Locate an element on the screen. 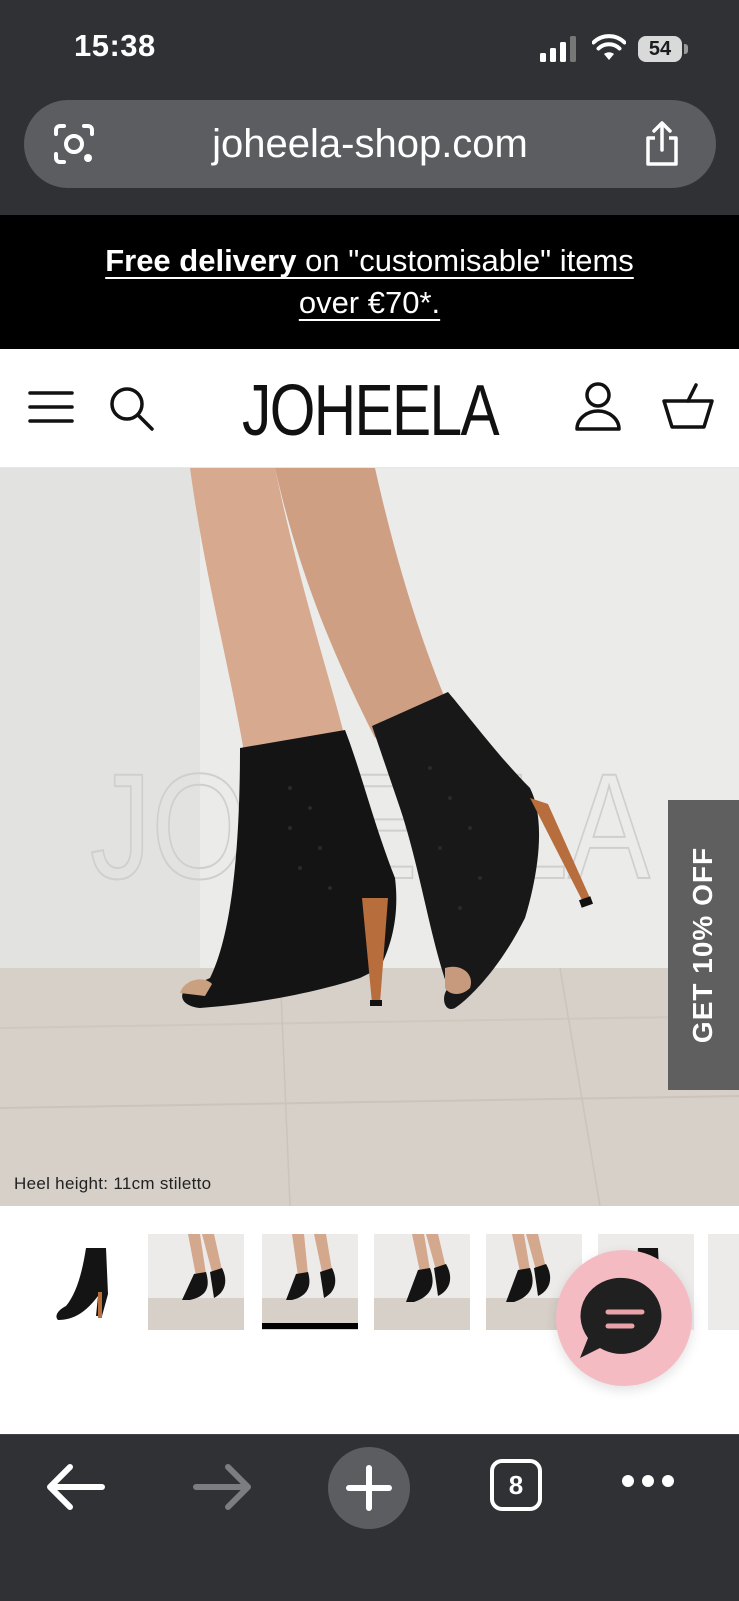 This screenshot has width=739, height=1601. promo-threshold: over €70*. is located at coordinates (369, 302).